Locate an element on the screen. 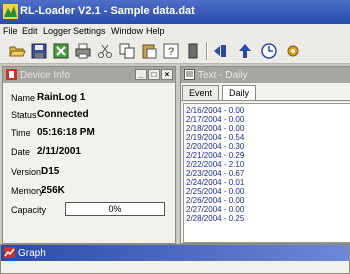 Image resolution: width=350 pixels, height=274 pixels. device-info-icon is located at coordinates (11, 74).